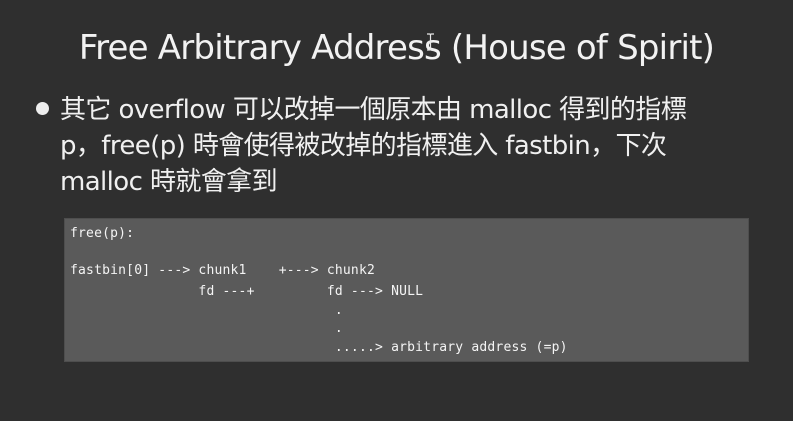  I want to click on code-line: fastbin[0] ---> chunk1 +---> chunk2, so click(223, 270).